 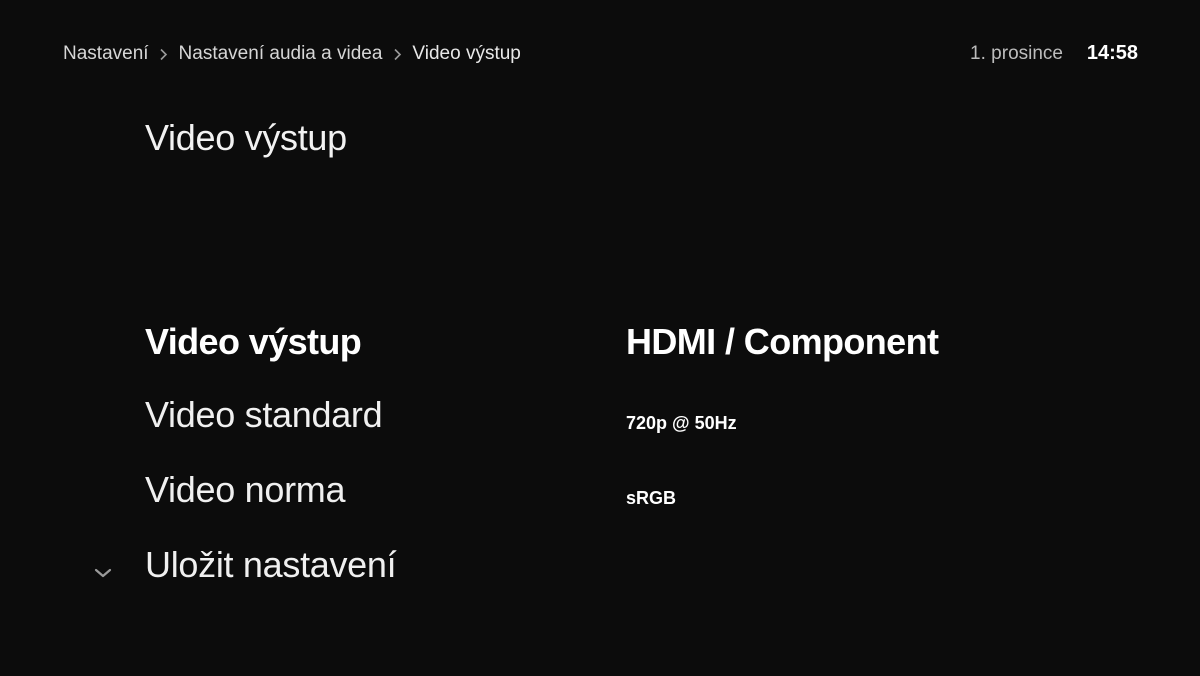 I want to click on chevron-down-icon, so click(x=103, y=573).